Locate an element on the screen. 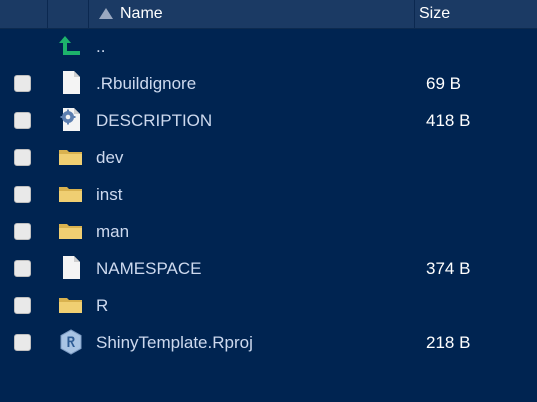  name-column-header: Name is located at coordinates (252, 14).